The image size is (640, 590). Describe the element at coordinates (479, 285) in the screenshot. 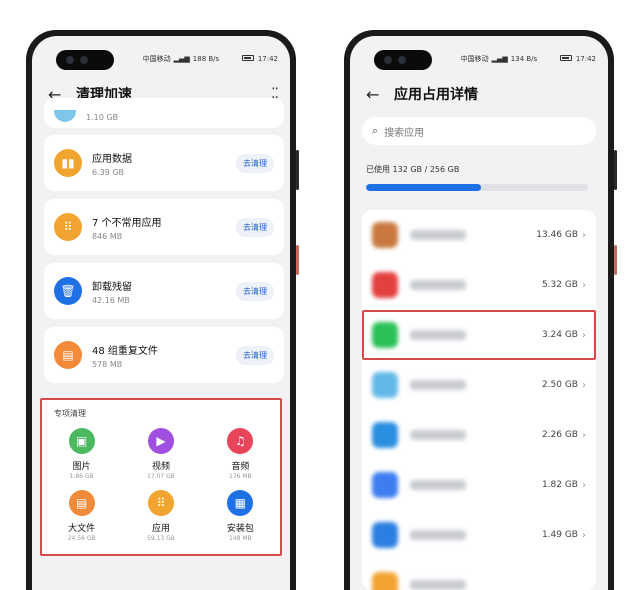

I see `app-row: 5.32 GB ›` at that location.